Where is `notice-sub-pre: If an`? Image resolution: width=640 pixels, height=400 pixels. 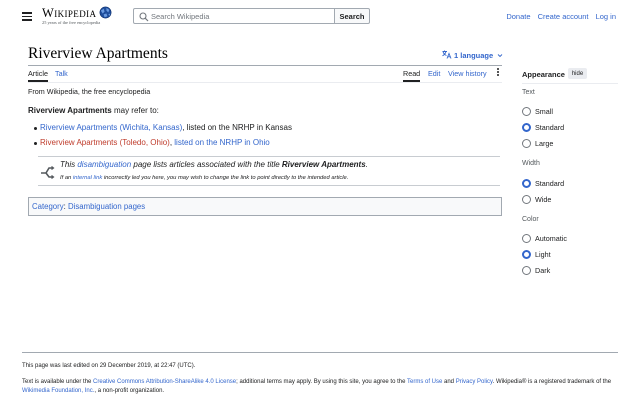
notice-sub-pre: If an is located at coordinates (66, 178).